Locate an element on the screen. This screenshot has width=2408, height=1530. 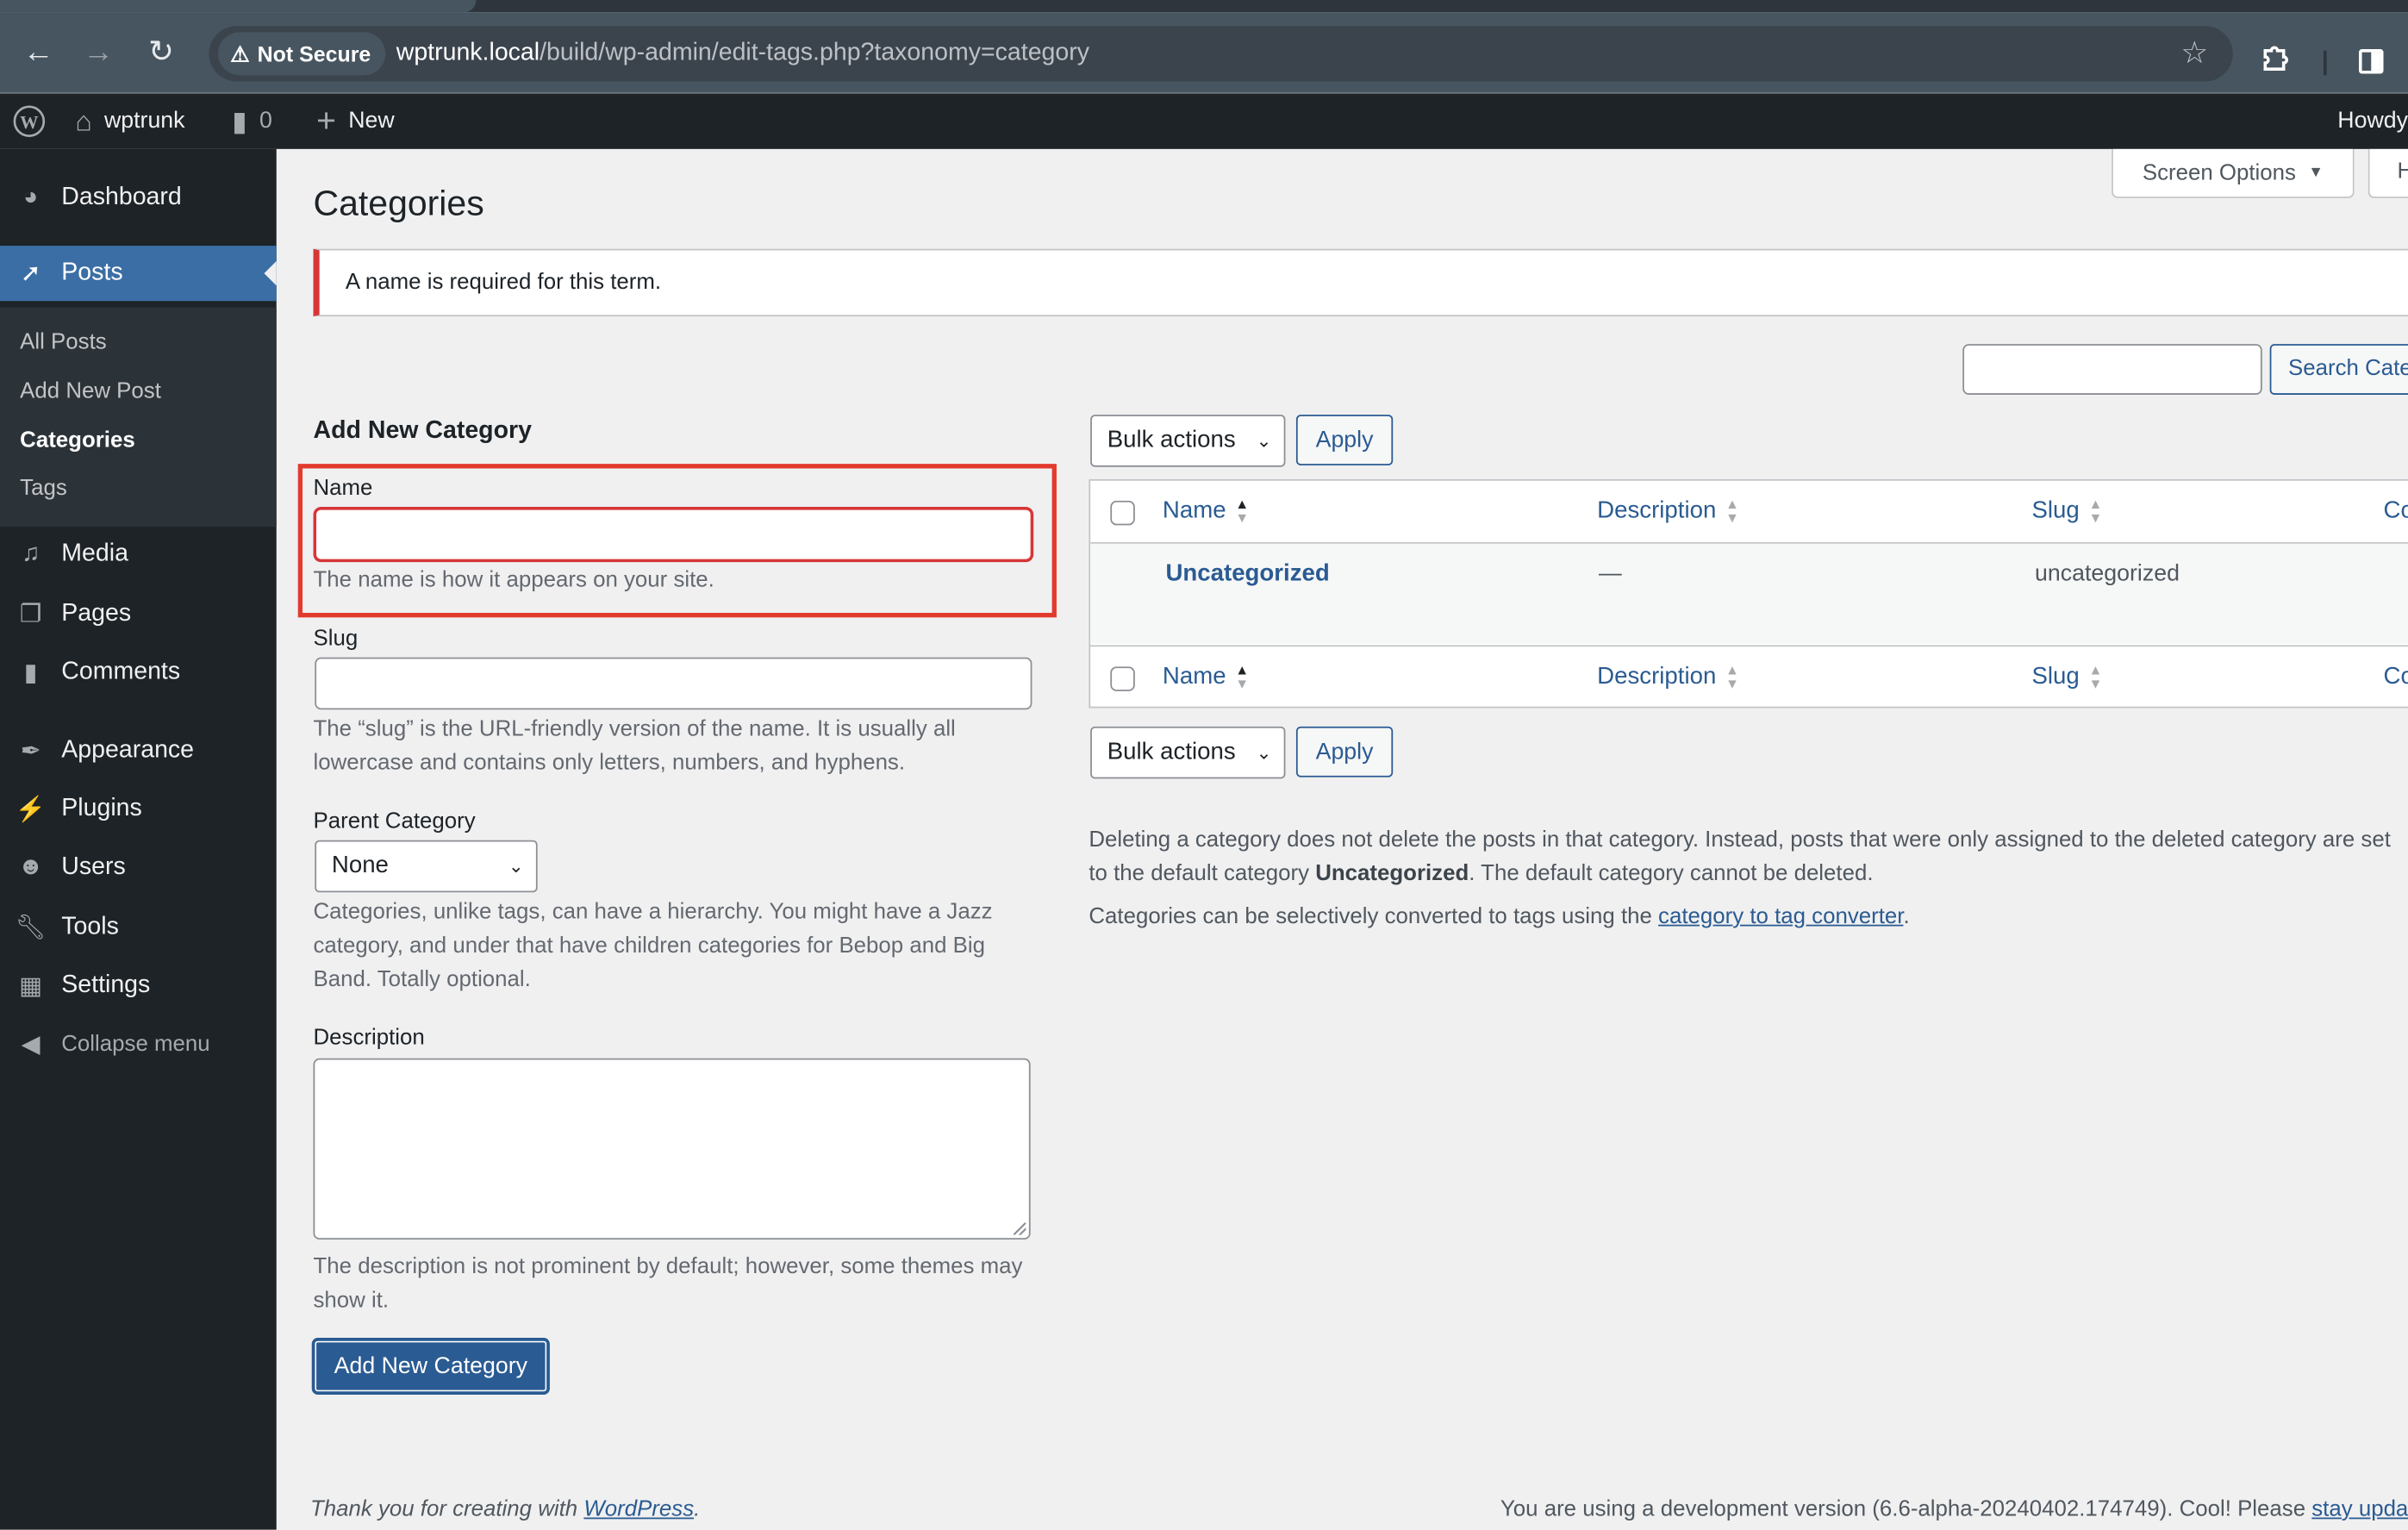
page-title: Categories is located at coordinates (398, 203).